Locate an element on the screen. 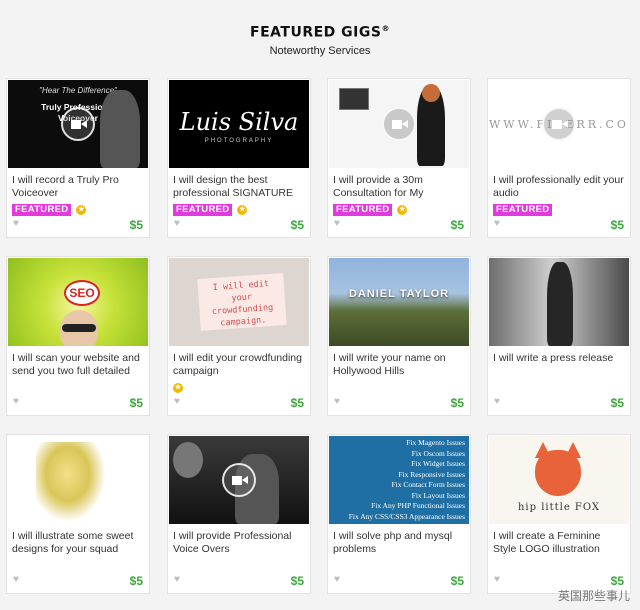 This screenshot has width=640, height=610. thumb-caption: PHOTOGRAPHY is located at coordinates (239, 141).